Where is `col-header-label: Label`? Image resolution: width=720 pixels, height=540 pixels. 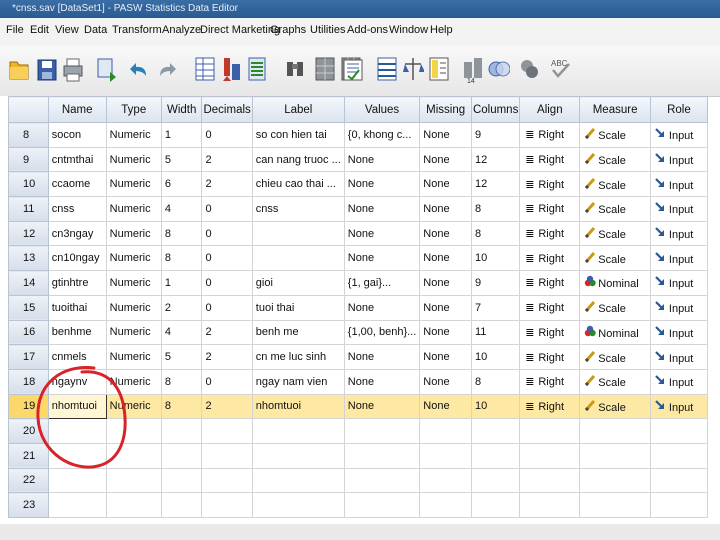 col-header-label: Label is located at coordinates (298, 109).